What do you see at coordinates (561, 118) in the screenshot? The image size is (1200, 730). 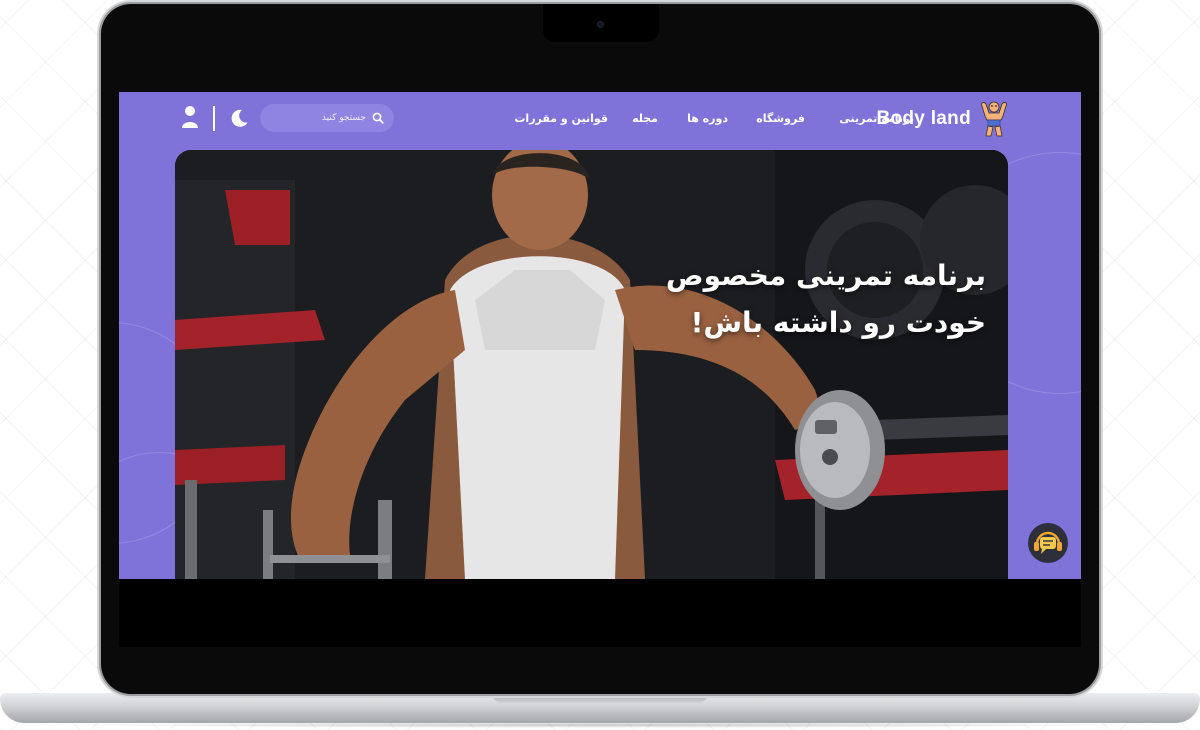 I see `nav-item-rules: قوانین و مقررات` at bounding box center [561, 118].